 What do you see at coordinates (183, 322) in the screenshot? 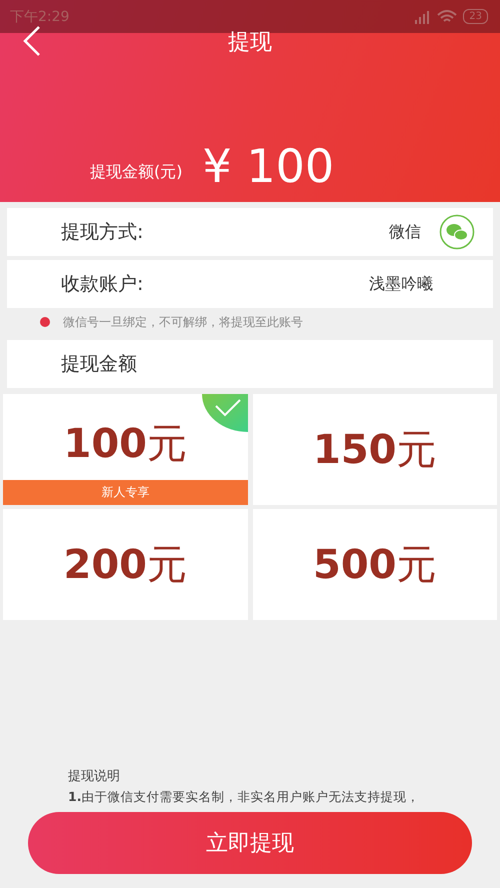
I see `notice-text: 微信号一旦绑定，不可解绑，将提现至此账号` at bounding box center [183, 322].